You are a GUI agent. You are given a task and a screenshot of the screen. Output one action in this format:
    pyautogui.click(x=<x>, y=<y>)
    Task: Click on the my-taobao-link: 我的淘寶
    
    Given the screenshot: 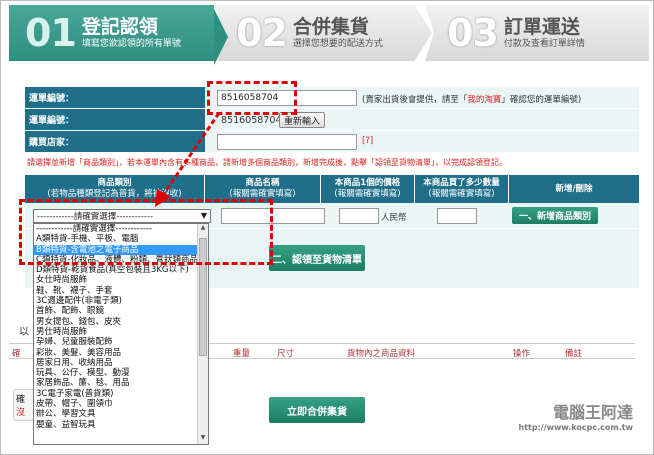 What is the action you would take?
    pyautogui.click(x=484, y=100)
    